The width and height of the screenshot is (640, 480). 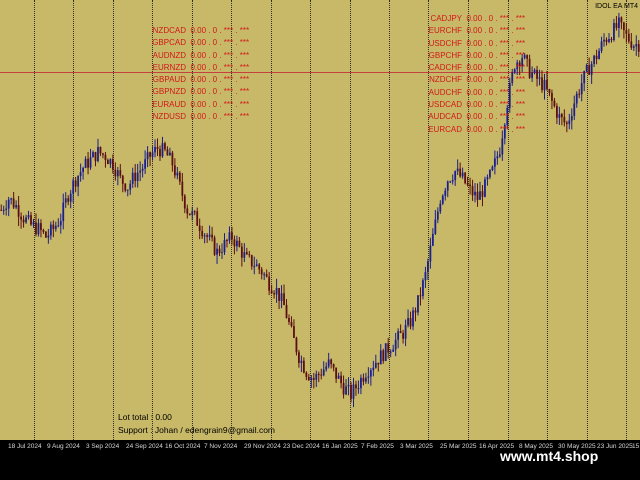 I want to click on ea-name-label: IDOL EA MT4, so click(x=616, y=6).